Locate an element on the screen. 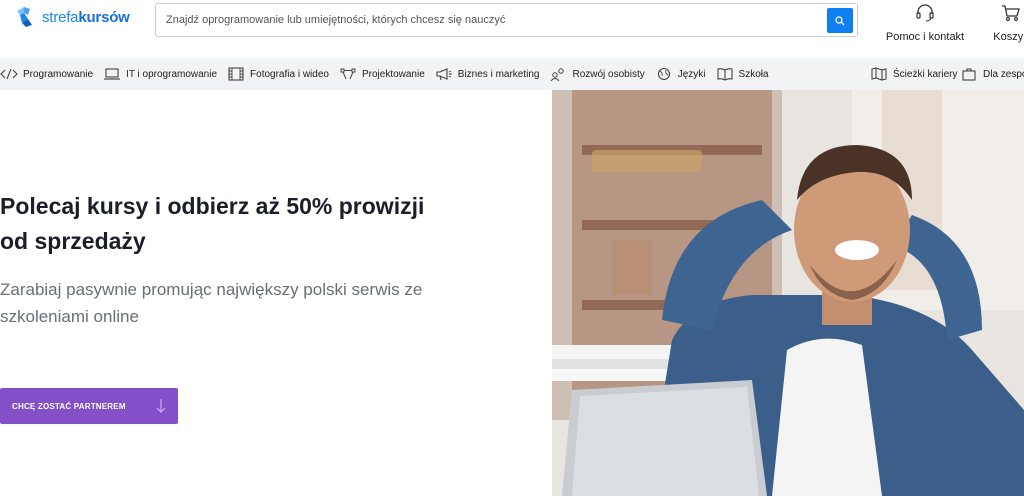  category-label: Szkoła is located at coordinates (753, 74).